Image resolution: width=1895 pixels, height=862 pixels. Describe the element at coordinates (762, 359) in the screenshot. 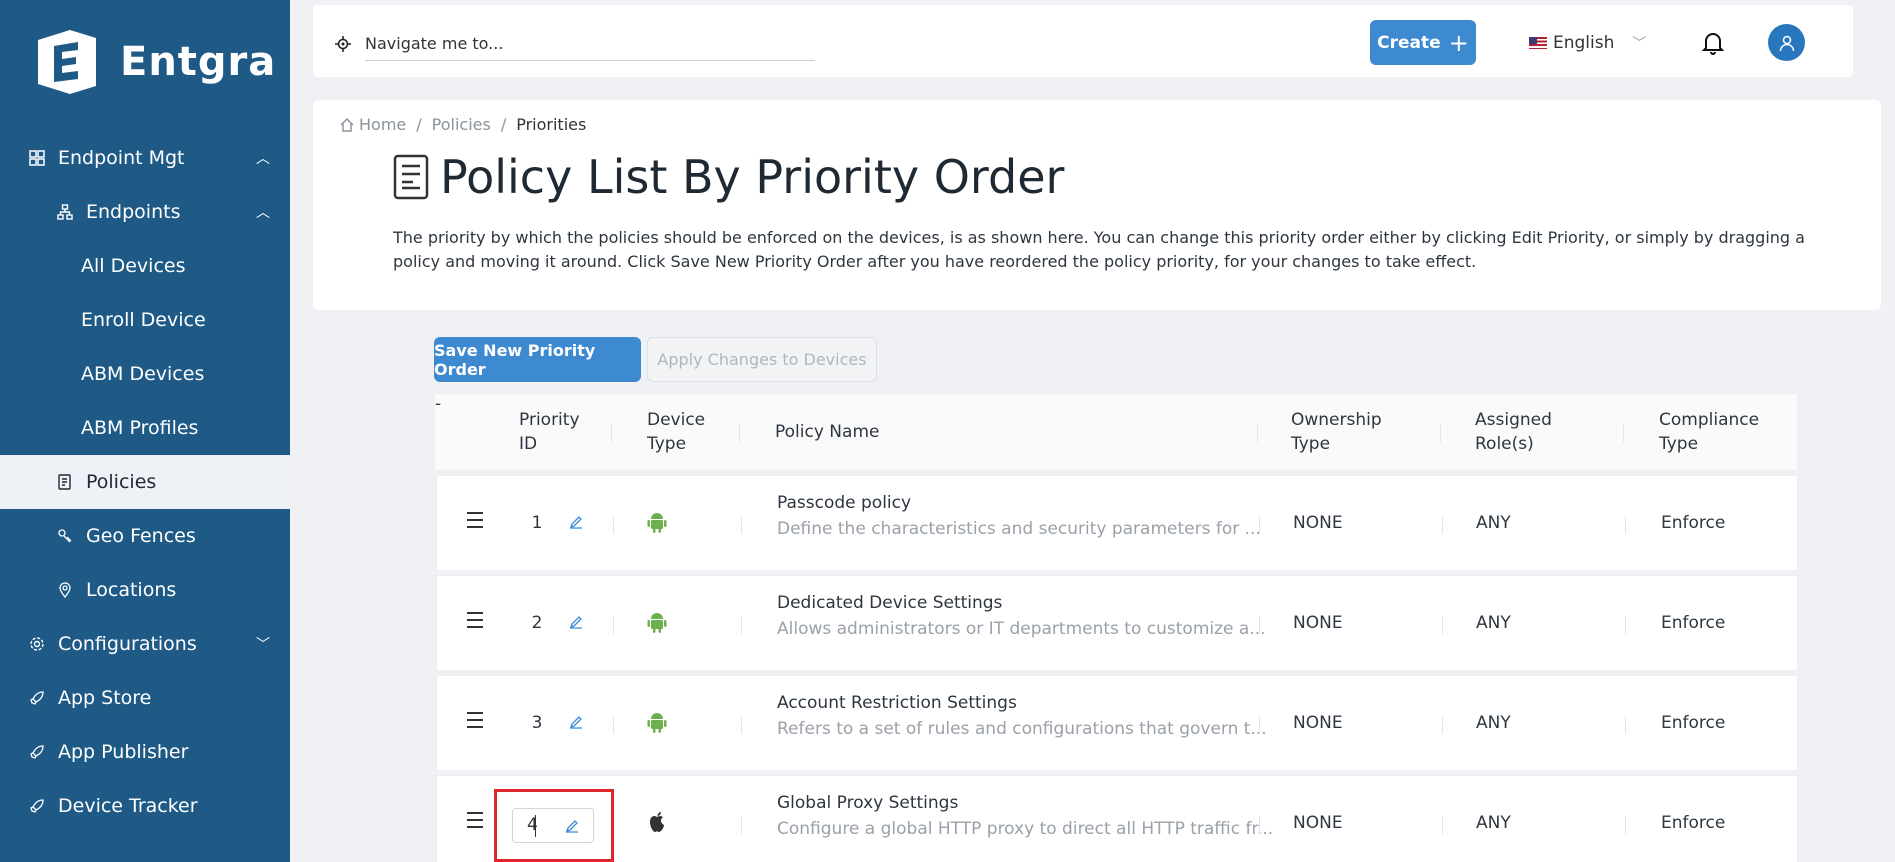

I see `apply-changes-button: Apply Changes to Devices` at that location.